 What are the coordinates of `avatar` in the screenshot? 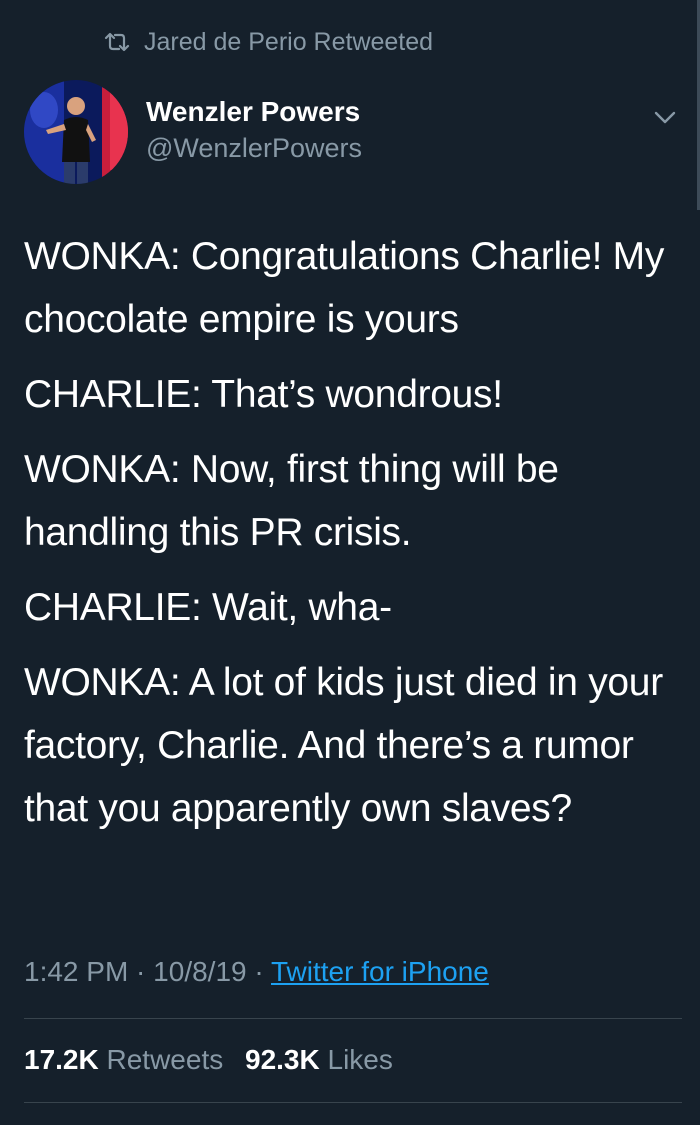 It's located at (76, 132).